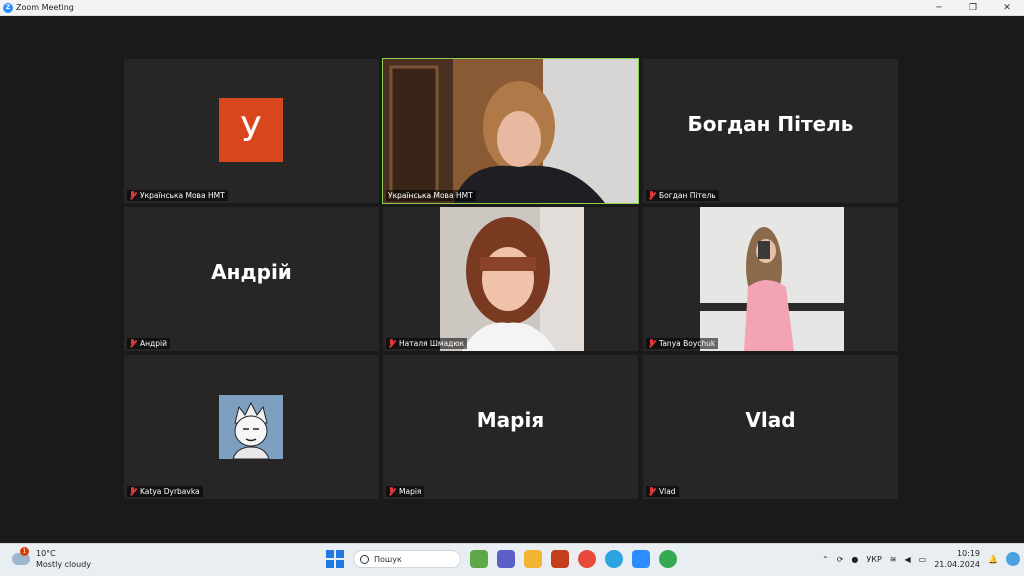 The width and height of the screenshot is (1024, 576). I want to click on weather-condition: Mostly cloudy, so click(63, 564).